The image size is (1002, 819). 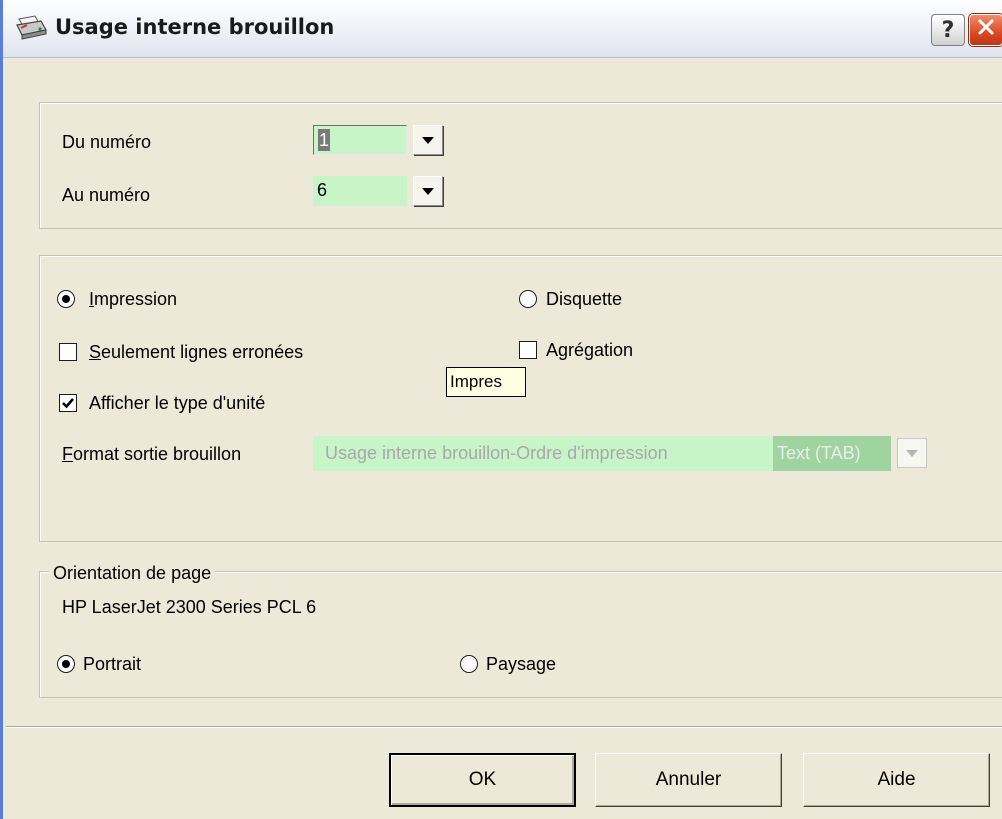 I want to click on impression-label: Impression, so click(x=133, y=299).